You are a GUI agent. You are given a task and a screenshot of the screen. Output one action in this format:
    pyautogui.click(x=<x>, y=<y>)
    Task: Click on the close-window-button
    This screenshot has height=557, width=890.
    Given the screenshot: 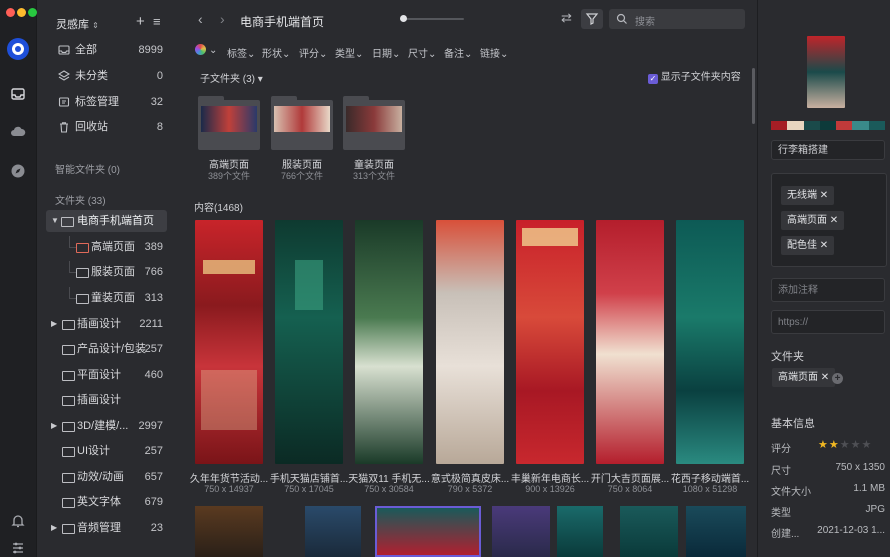 What is the action you would take?
    pyautogui.click(x=10, y=12)
    